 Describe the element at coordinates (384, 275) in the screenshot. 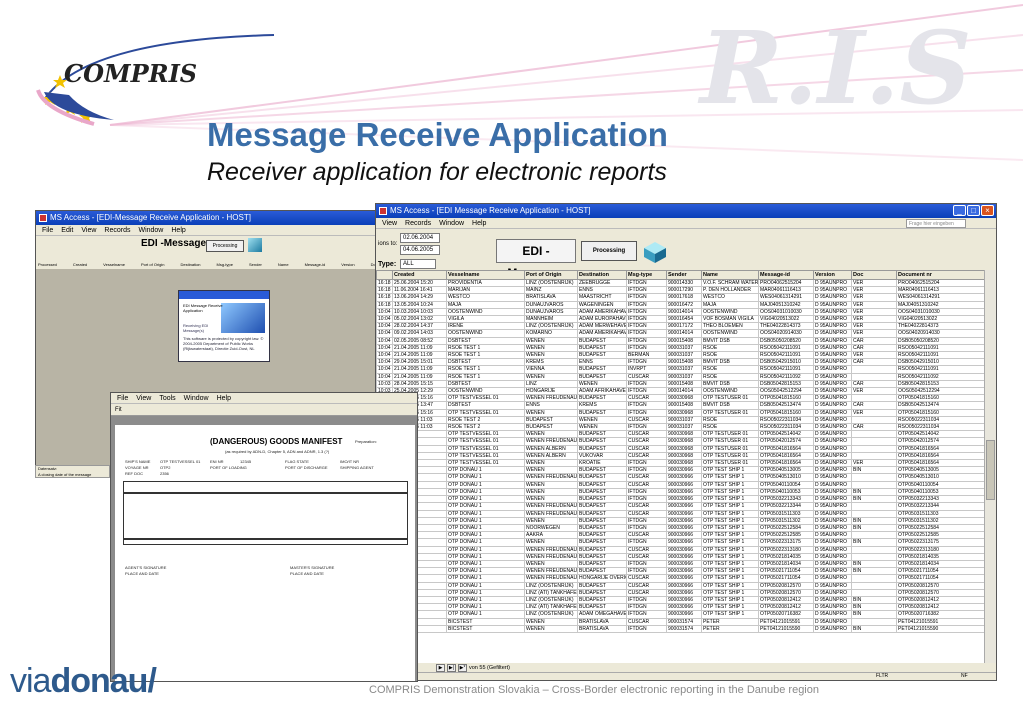

I see `column-header` at that location.